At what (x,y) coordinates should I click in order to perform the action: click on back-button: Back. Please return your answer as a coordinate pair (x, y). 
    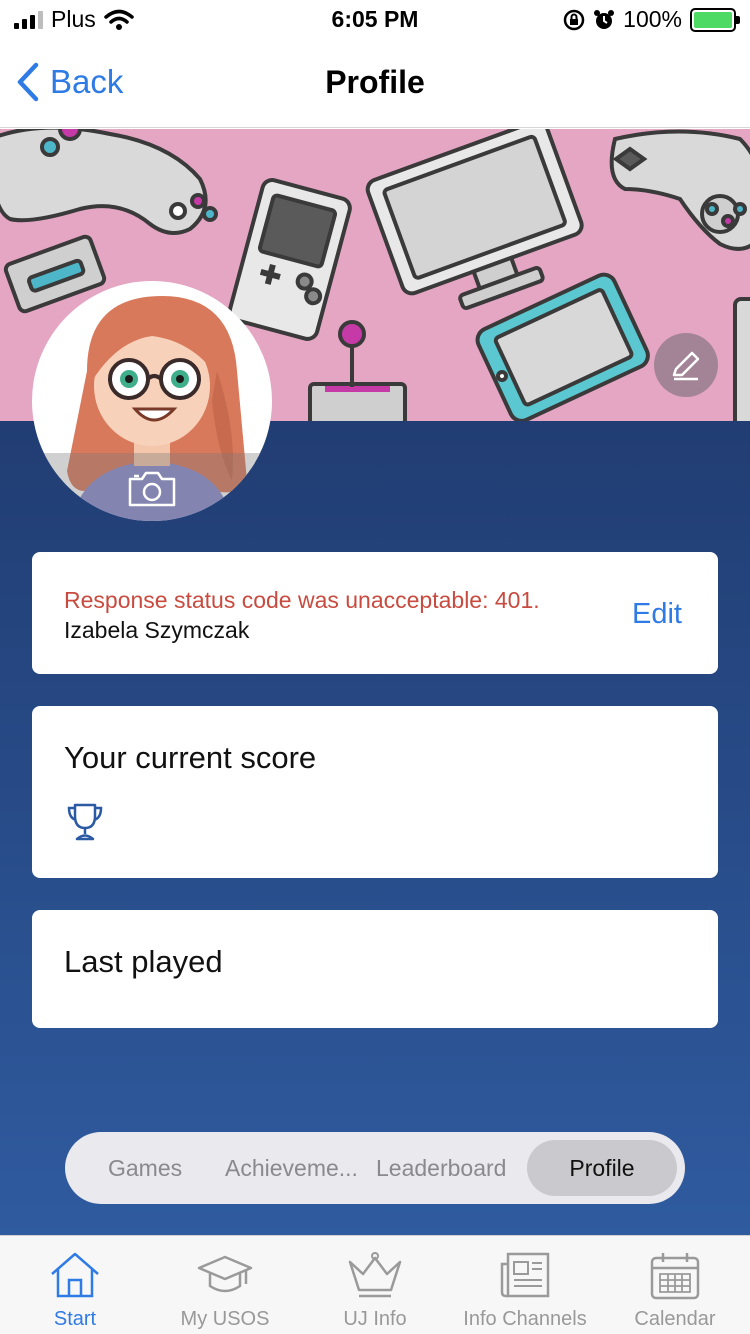
    Looking at the image, I should click on (69, 82).